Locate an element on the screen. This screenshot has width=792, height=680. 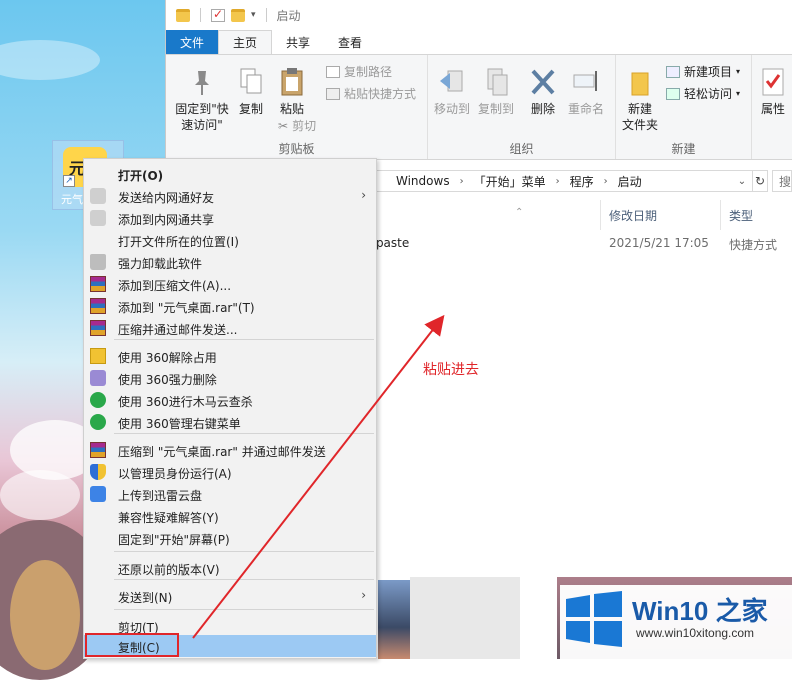
context-menu-item: 固定到"开始"屏幕(P) is located at coordinates (230, 538).